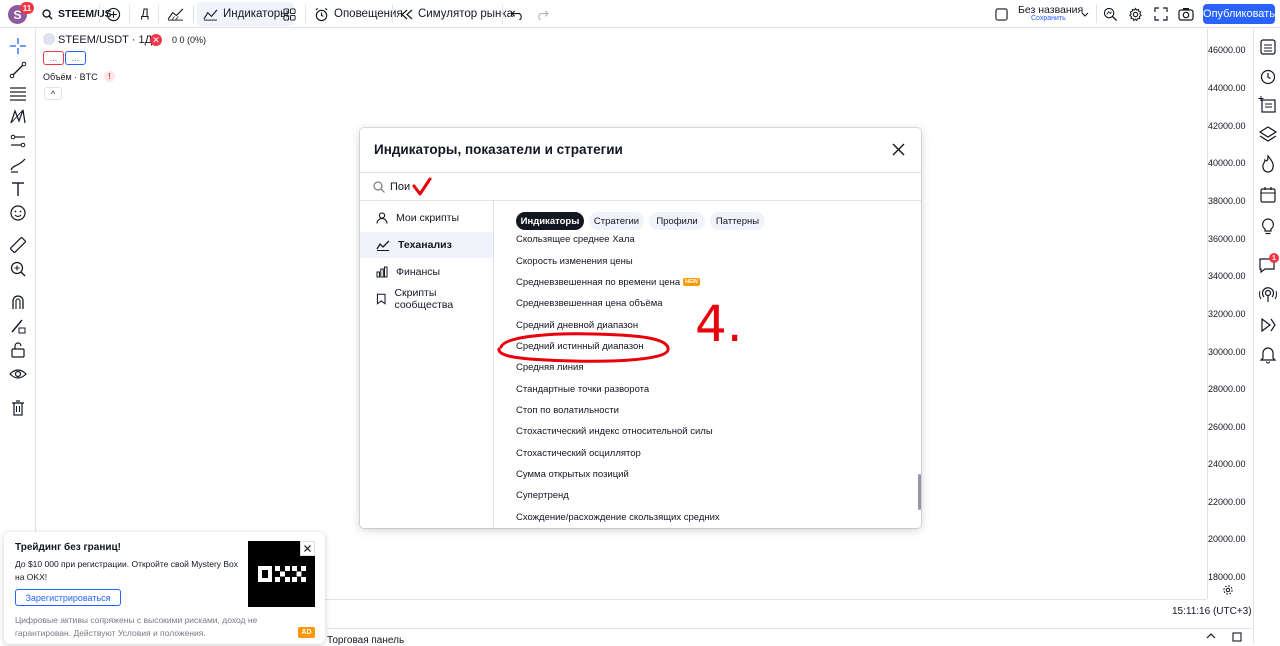 This screenshot has height=646, width=1280. I want to click on trading-panel-tab: Торговая панель, so click(365, 640).